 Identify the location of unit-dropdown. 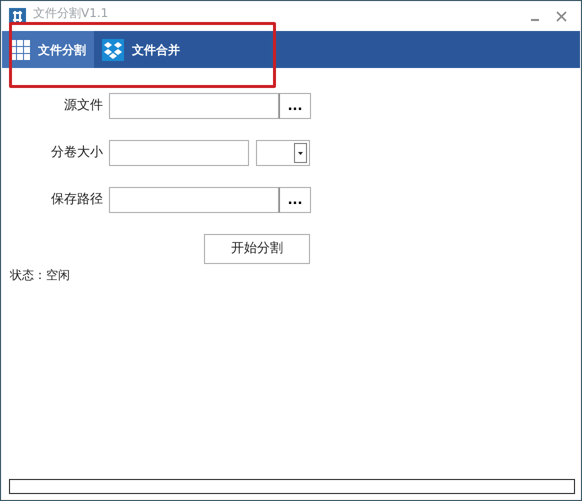
(283, 153).